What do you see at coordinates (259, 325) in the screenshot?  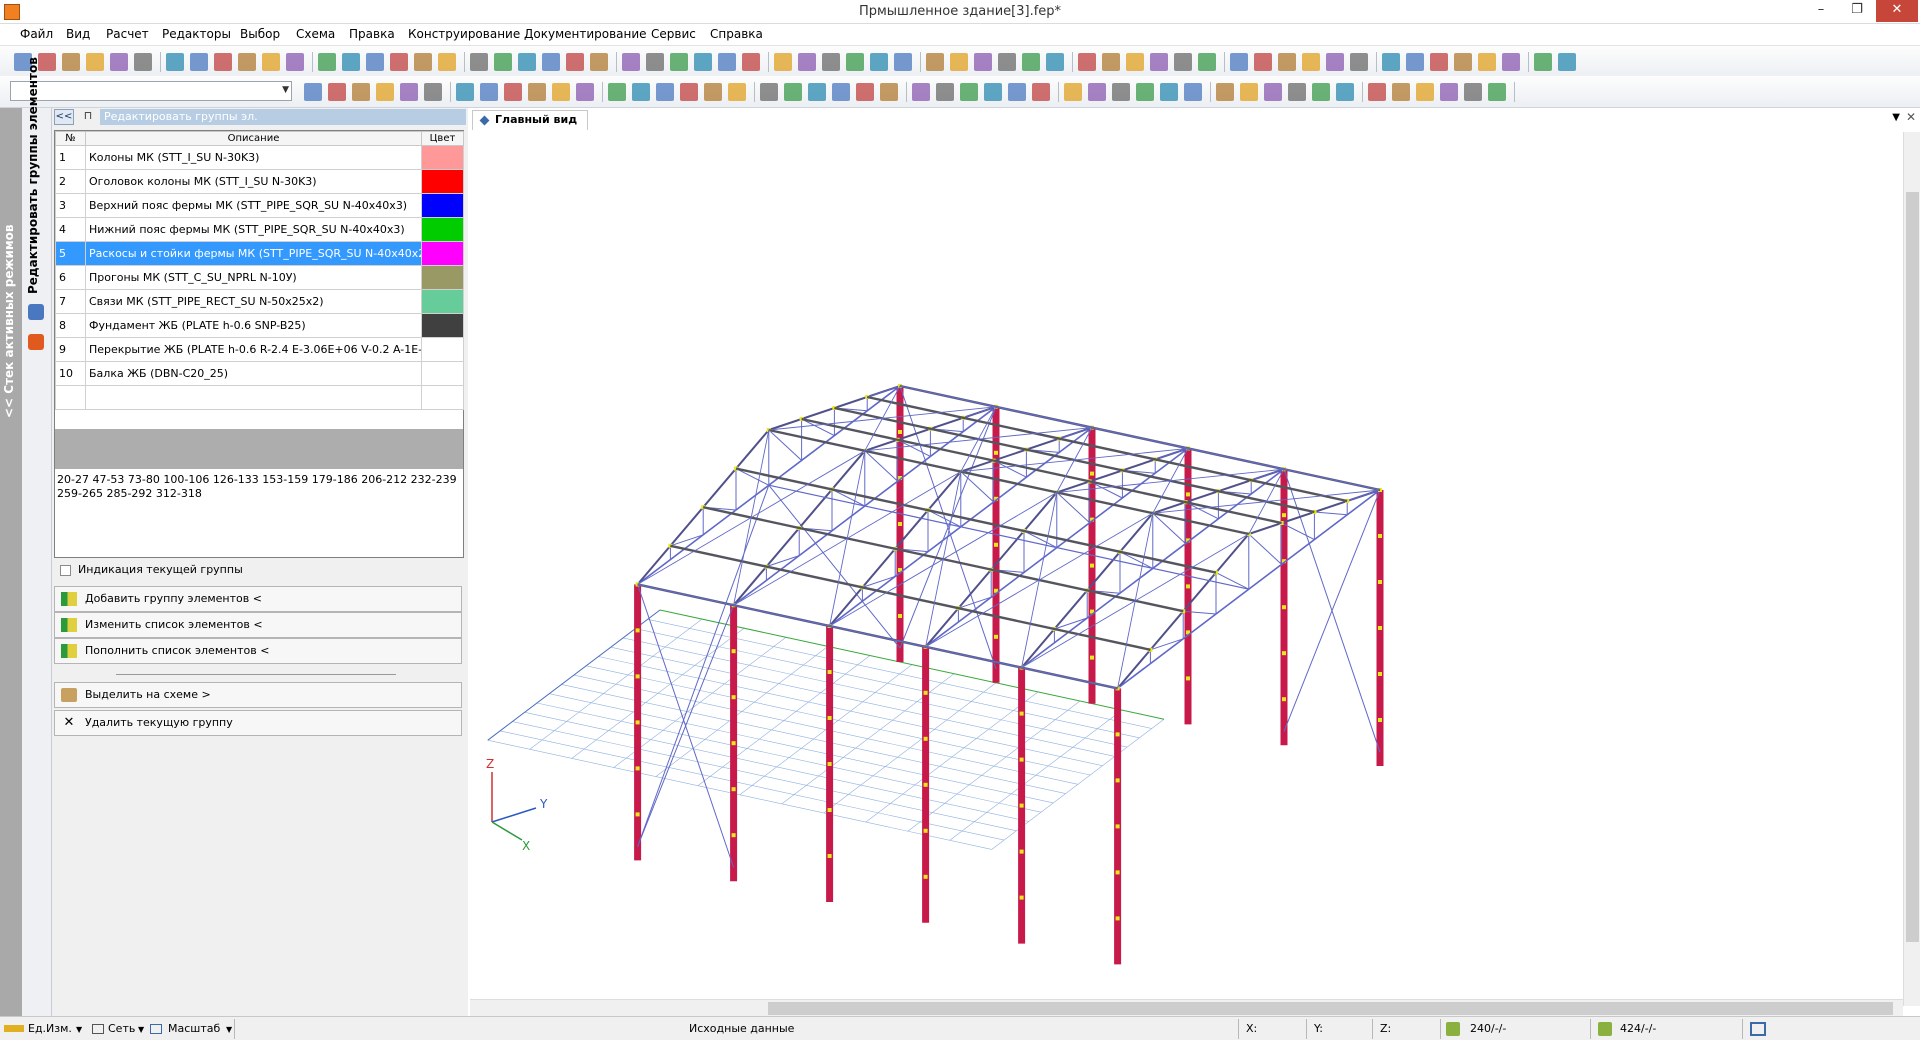 I see `table-row: 8 Фундамент ЖБ (PLATE h-0.6 SNP-B25)` at bounding box center [259, 325].